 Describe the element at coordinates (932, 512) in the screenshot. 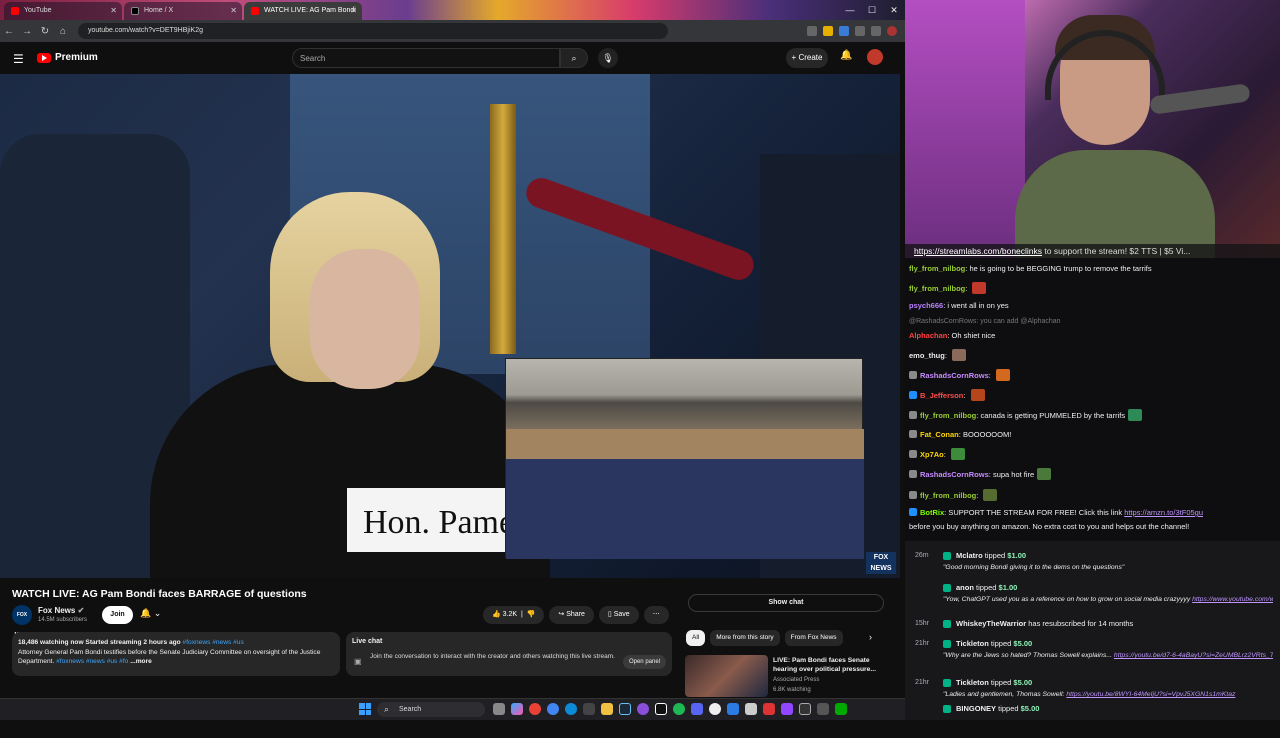

I see `chat-username: BotRix` at that location.